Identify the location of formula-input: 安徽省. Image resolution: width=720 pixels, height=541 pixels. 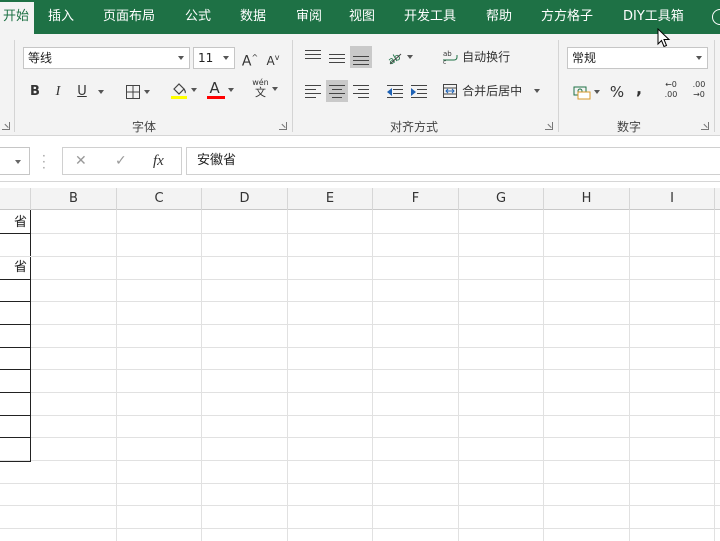
(453, 161).